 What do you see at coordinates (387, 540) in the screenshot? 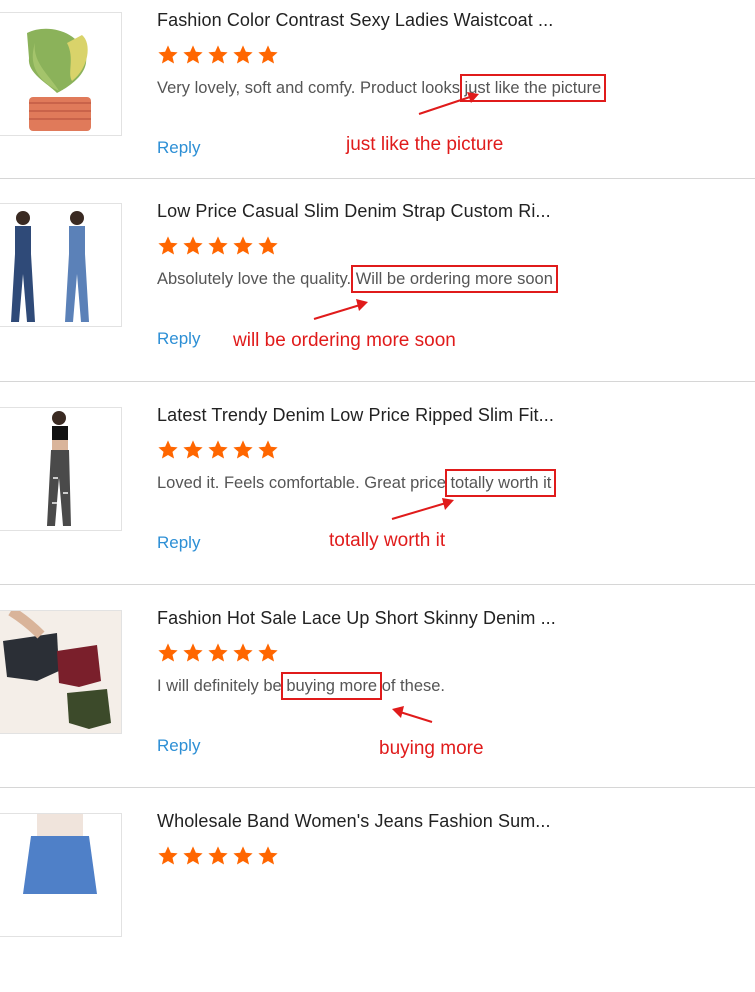
I see `annotation-label: totally worth it` at bounding box center [387, 540].